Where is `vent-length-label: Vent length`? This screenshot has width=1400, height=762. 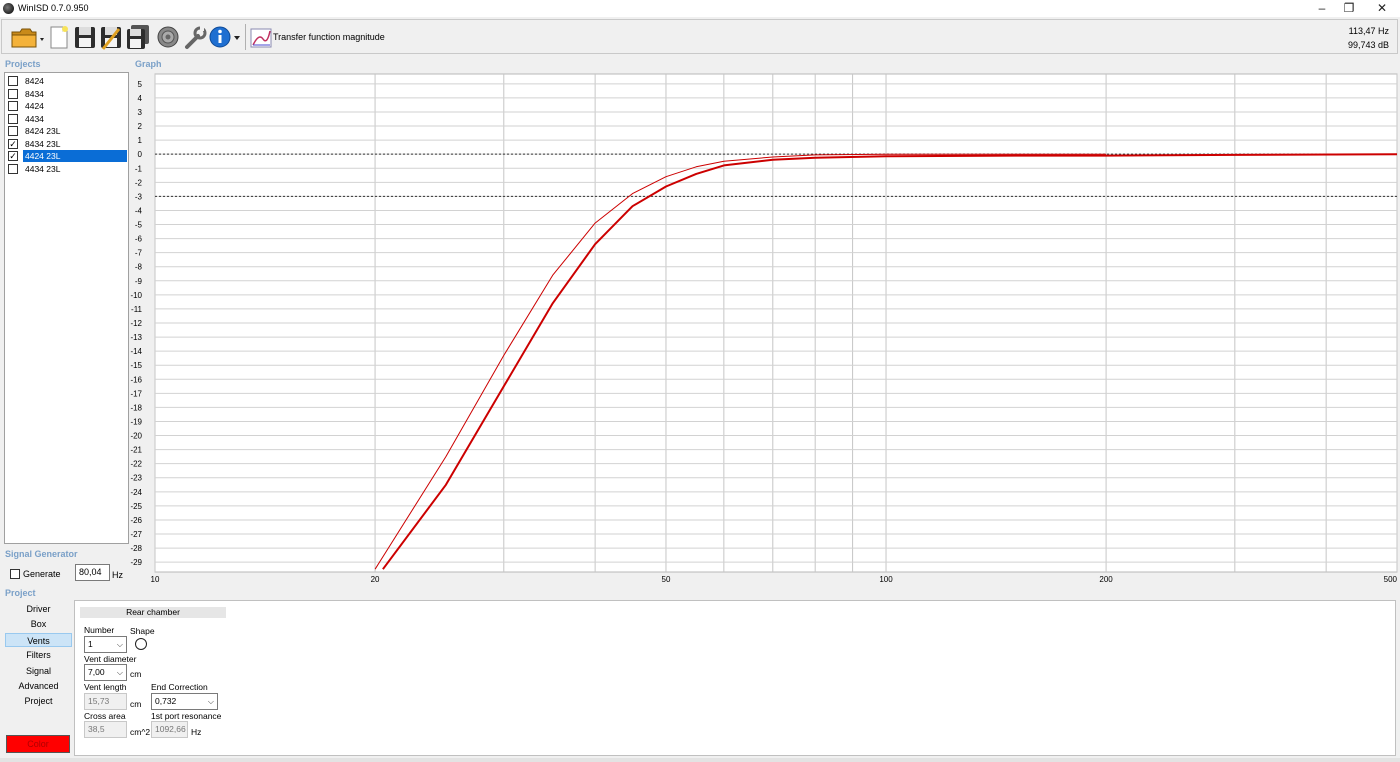 vent-length-label: Vent length is located at coordinates (105, 687).